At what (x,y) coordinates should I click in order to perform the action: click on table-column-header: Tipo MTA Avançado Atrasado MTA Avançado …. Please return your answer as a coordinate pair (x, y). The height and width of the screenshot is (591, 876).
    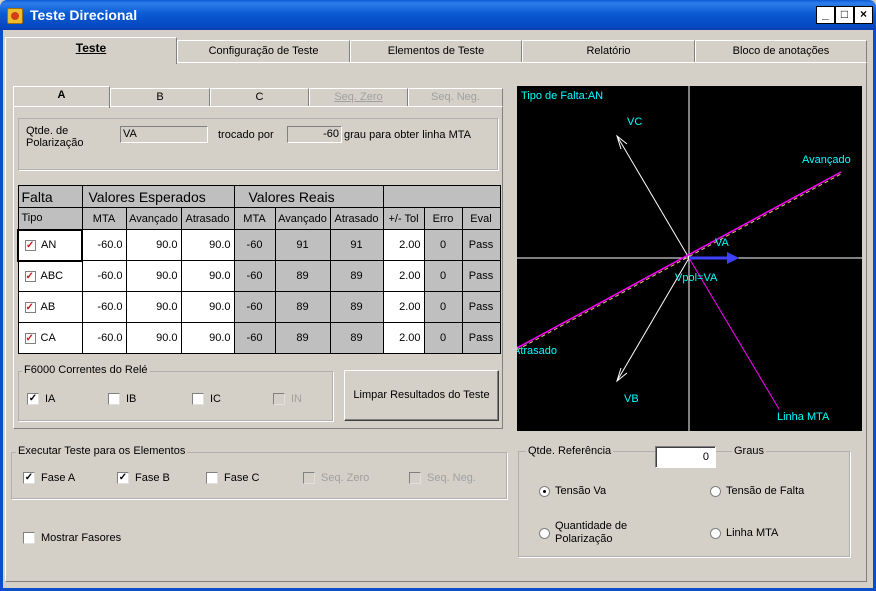
    Looking at the image, I should click on (259, 218).